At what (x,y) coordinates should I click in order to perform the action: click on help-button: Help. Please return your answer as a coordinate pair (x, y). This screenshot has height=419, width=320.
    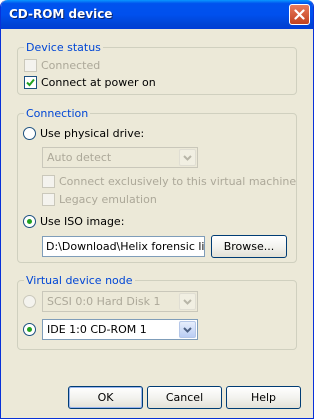
    Looking at the image, I should click on (263, 397).